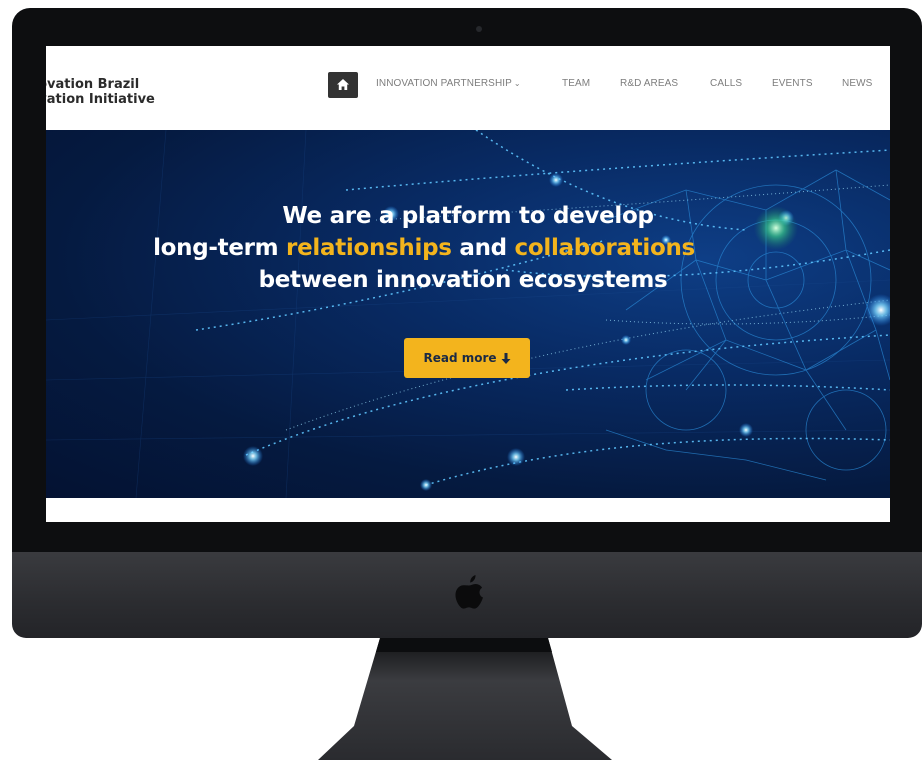  Describe the element at coordinates (517, 83) in the screenshot. I see `chevron-down-icon: ⌄` at that location.